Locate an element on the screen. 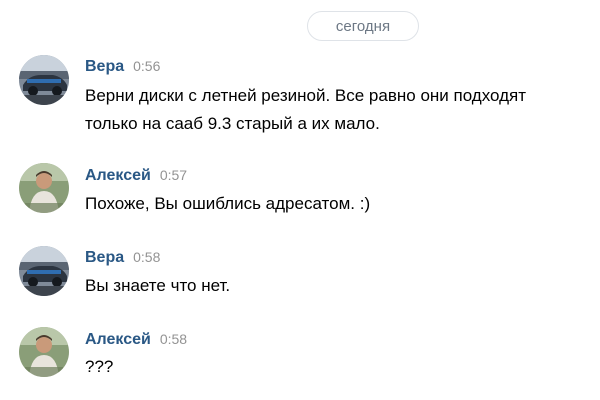 This screenshot has height=400, width=600. message-text: Похоже, Вы ошиблись адресатом. :) is located at coordinates (340, 204).